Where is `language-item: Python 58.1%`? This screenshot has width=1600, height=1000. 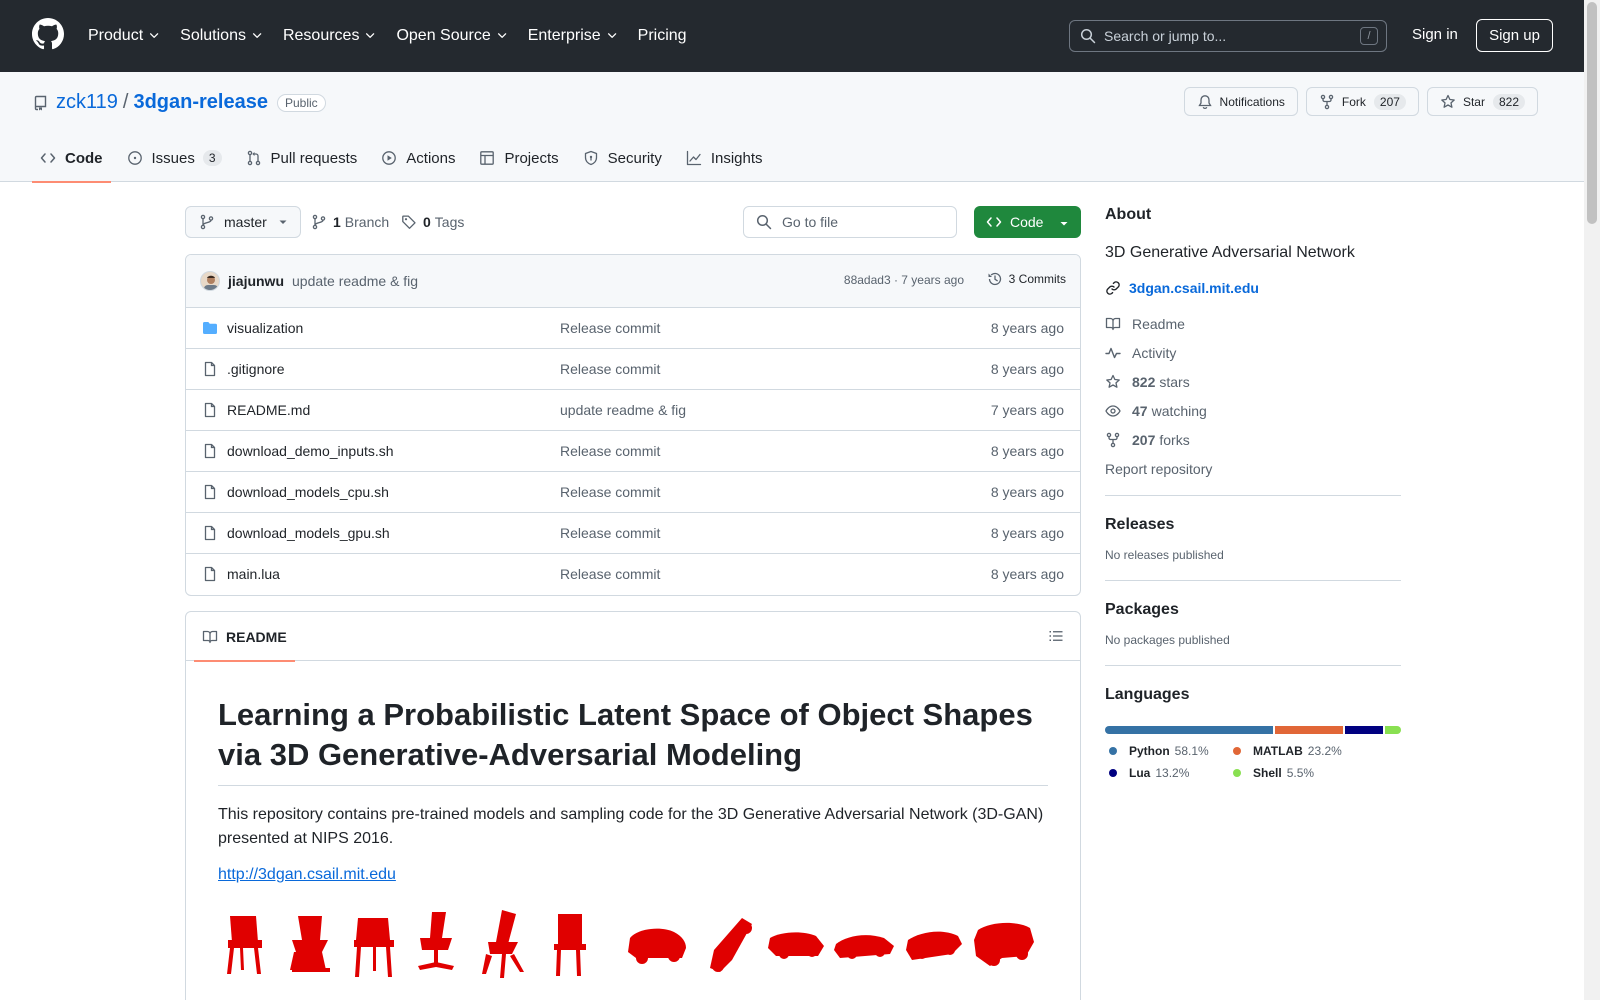
language-item: Python 58.1% is located at coordinates (1171, 751).